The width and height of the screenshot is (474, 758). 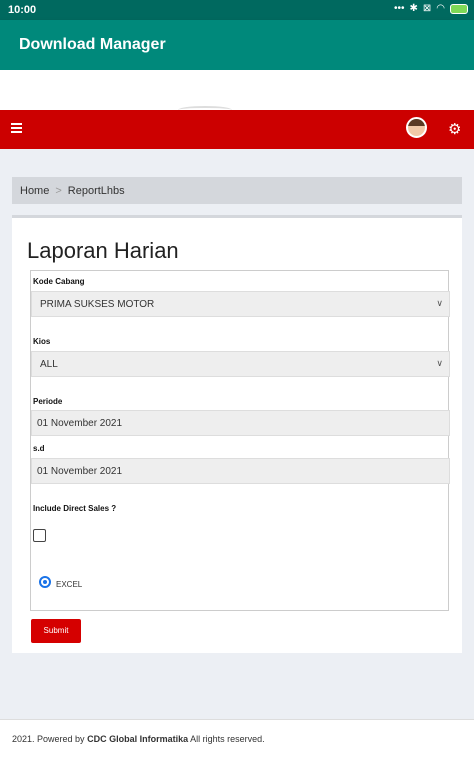 What do you see at coordinates (49, 364) in the screenshot?
I see `kios-value: ALL` at bounding box center [49, 364].